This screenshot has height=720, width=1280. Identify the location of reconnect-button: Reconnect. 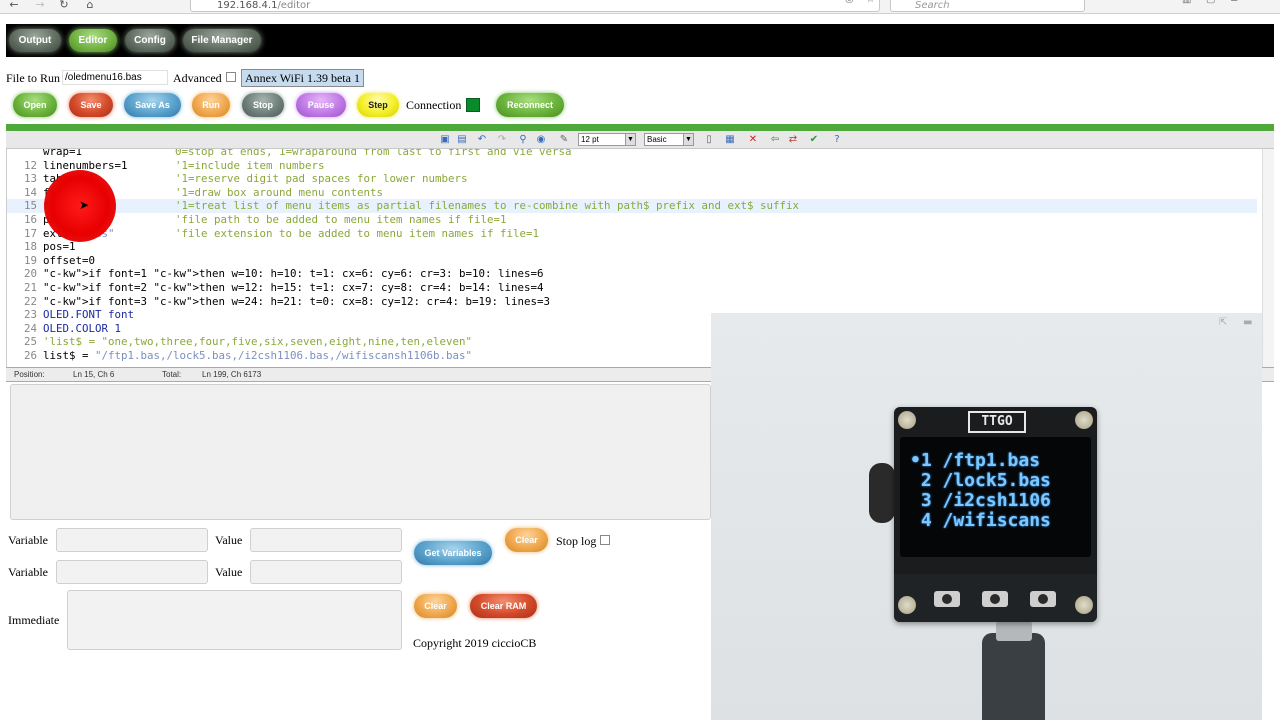
(530, 105).